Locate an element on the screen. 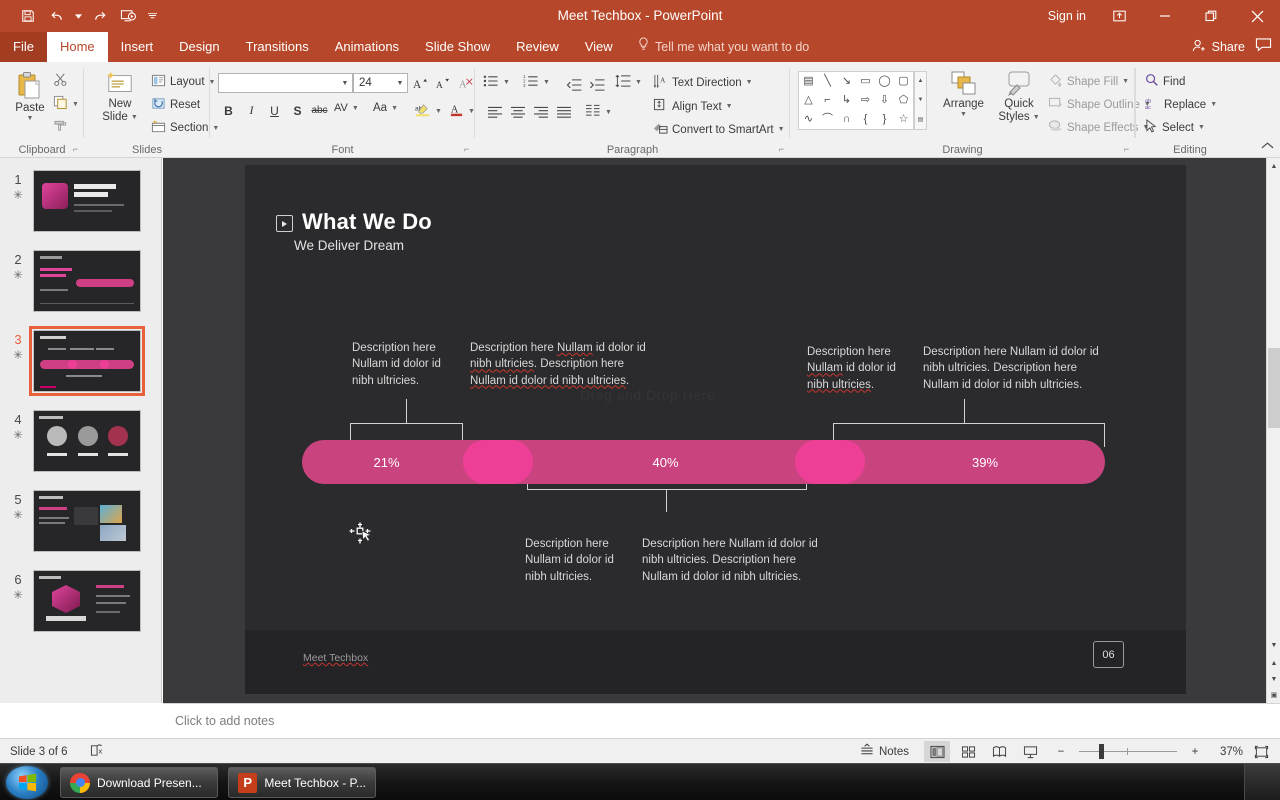 This screenshot has width=1280, height=800. paragraph-dialog-launcher: ⌐ is located at coordinates (781, 149).